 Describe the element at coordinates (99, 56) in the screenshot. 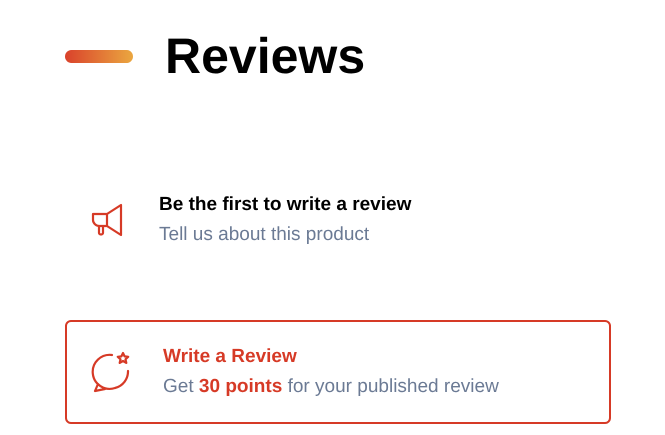

I see `accent-bar` at that location.